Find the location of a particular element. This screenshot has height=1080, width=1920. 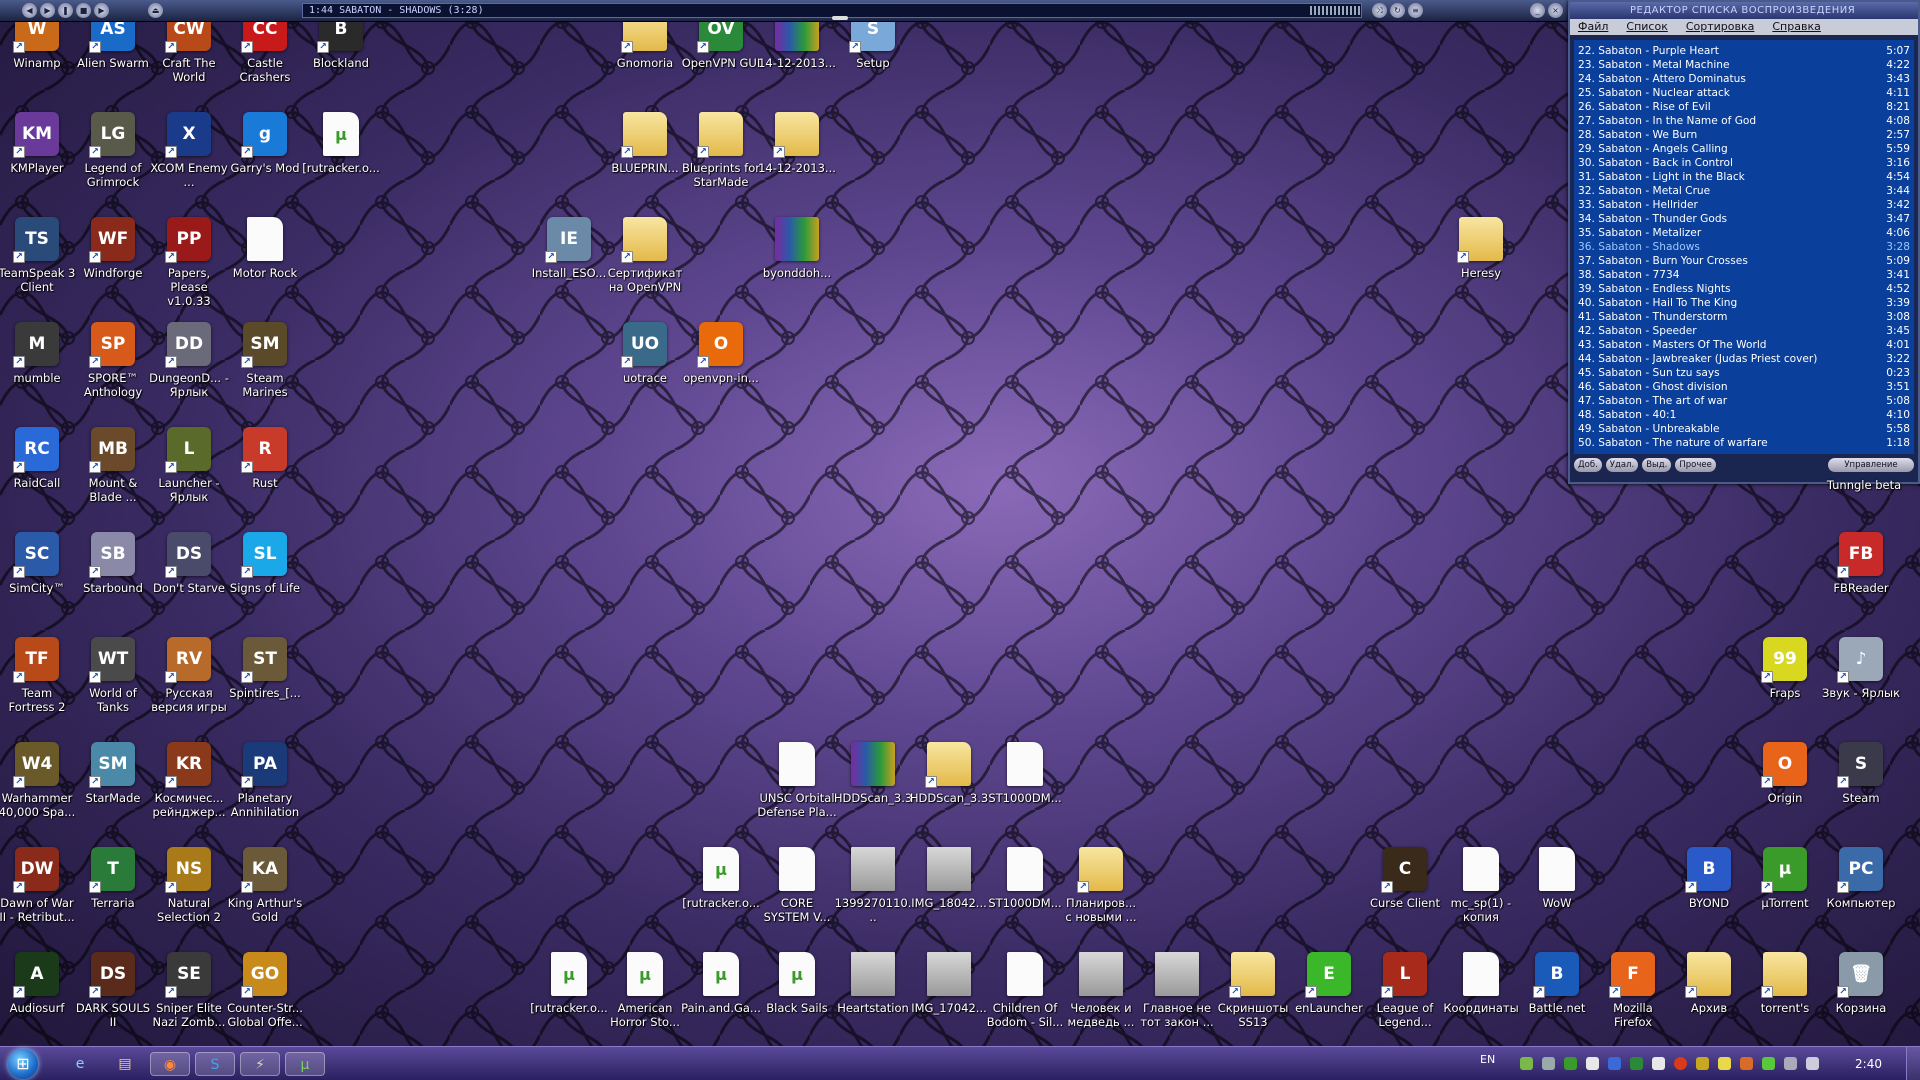

desktop-icon: T ↗ Terraria is located at coordinates (113, 878).